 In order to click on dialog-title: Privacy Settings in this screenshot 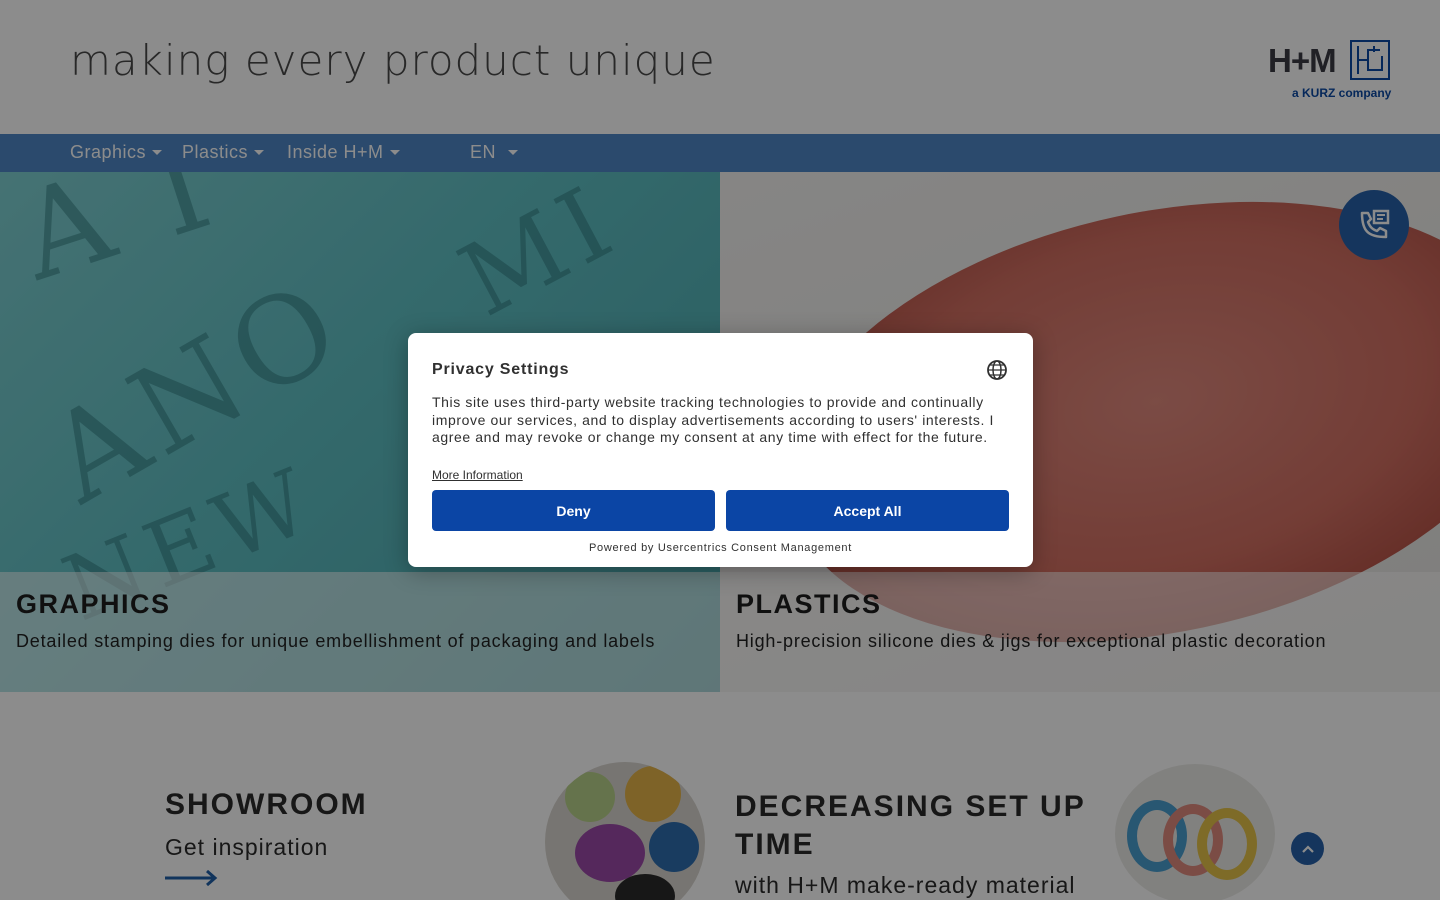, I will do `click(501, 369)`.